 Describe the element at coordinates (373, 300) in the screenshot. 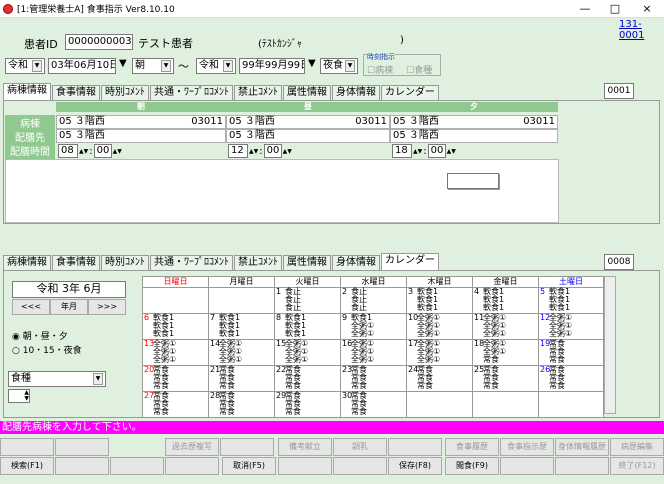

I see `calendar-day-cell: 2 食止 食止 食止` at that location.